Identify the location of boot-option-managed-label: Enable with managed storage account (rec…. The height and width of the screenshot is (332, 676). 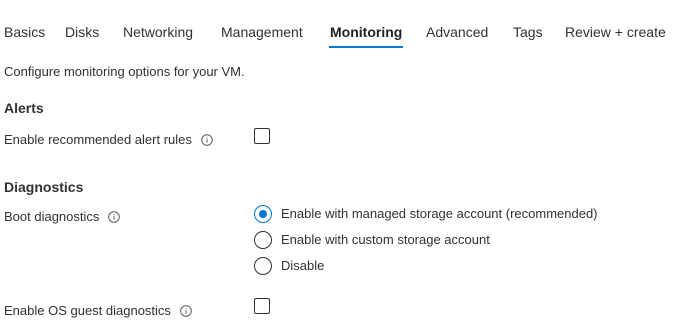
(439, 213).